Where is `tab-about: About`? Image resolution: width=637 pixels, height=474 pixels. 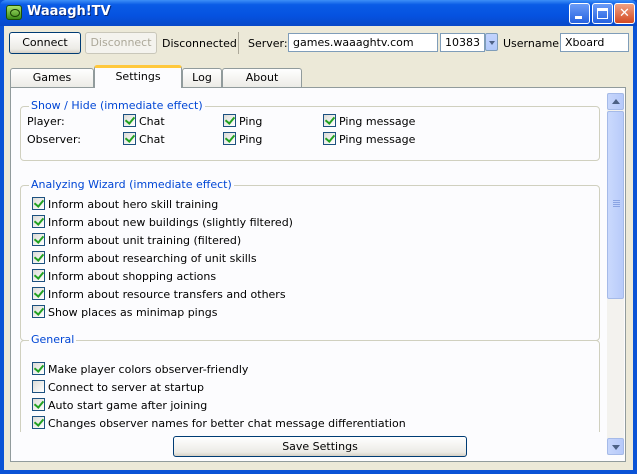
tab-about: About is located at coordinates (262, 77).